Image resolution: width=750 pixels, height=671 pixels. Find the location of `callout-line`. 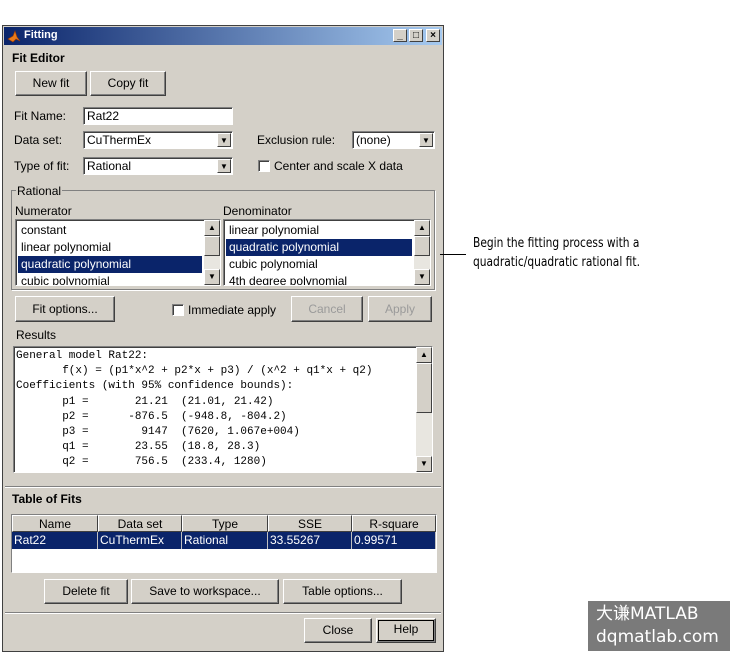

callout-line is located at coordinates (453, 254).